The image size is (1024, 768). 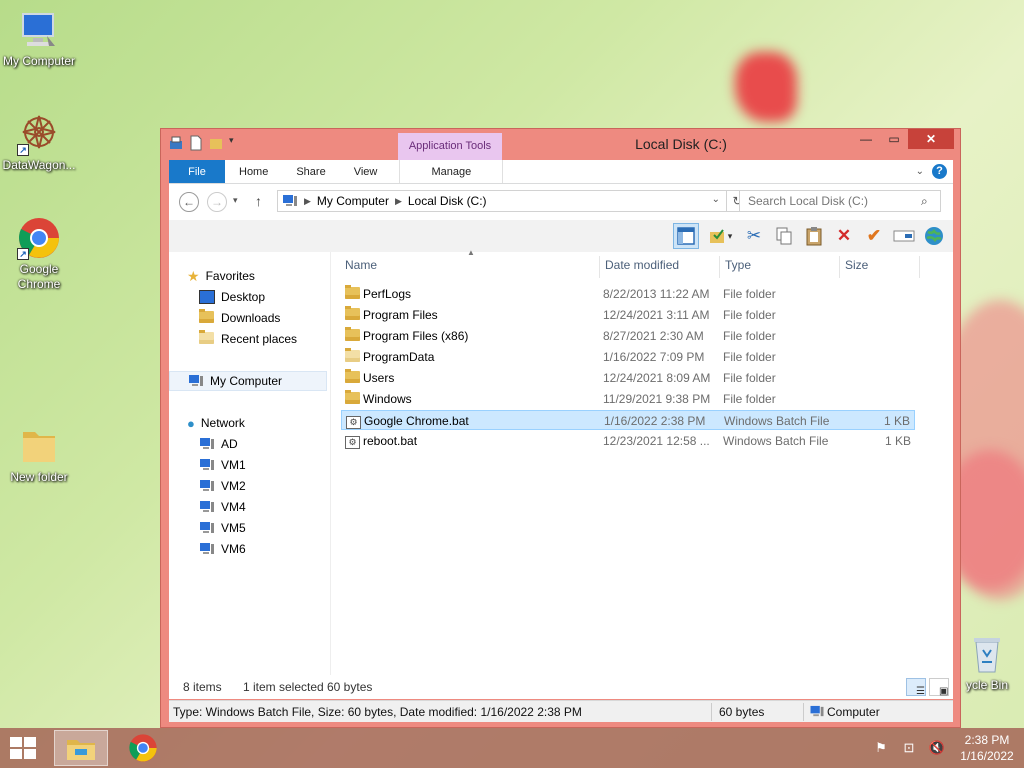 I want to click on cut-button: ✂, so click(x=754, y=236).